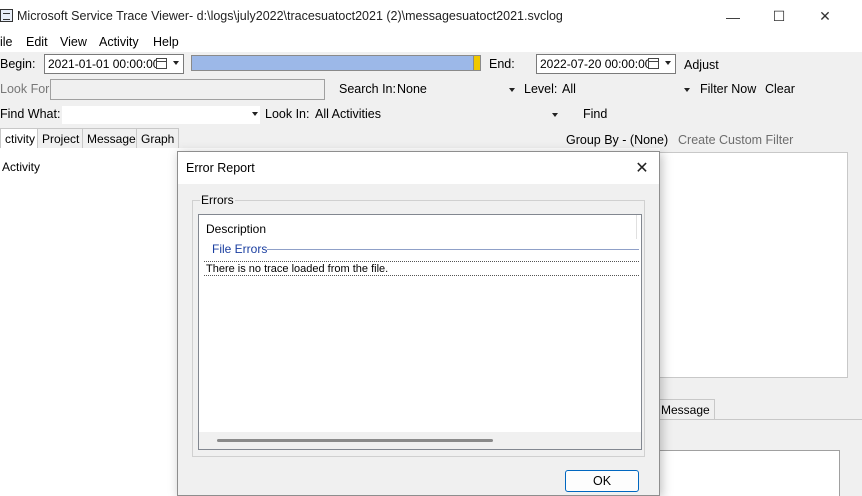 This screenshot has height=496, width=862. Describe the element at coordinates (355, 440) in the screenshot. I see `scrollbar-thumb` at that location.